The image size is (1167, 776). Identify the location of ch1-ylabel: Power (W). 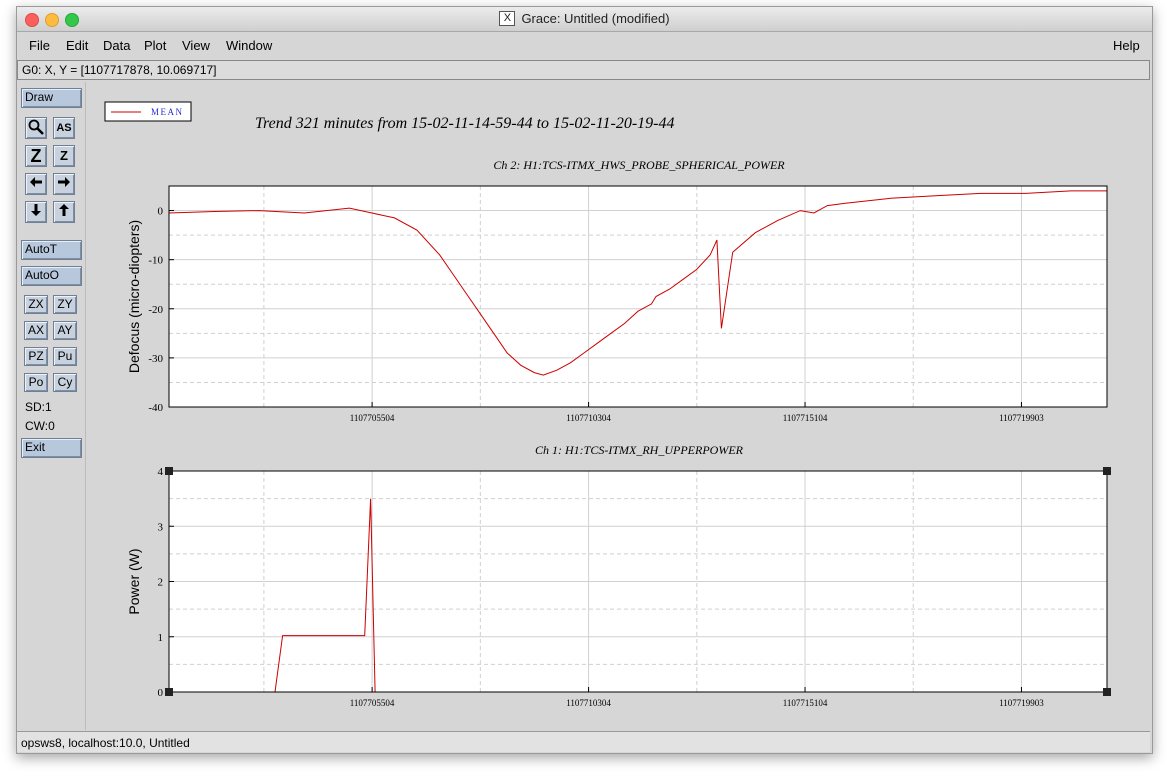
(134, 581).